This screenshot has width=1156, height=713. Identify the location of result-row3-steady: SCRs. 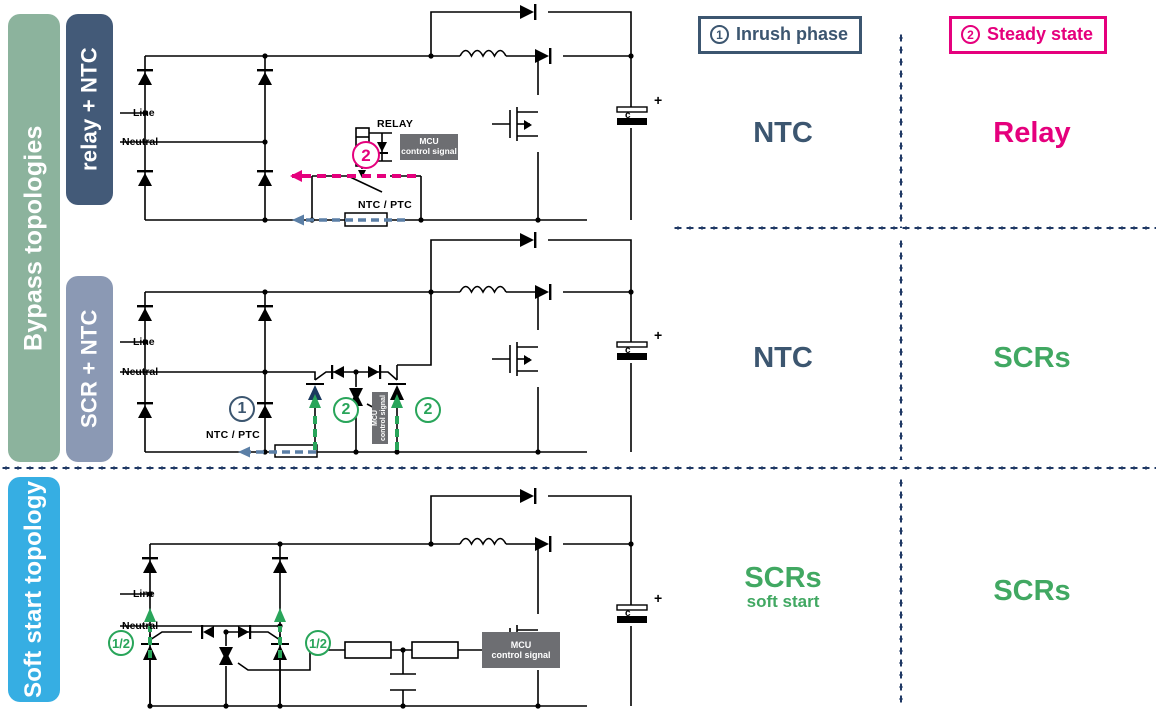
(1032, 591).